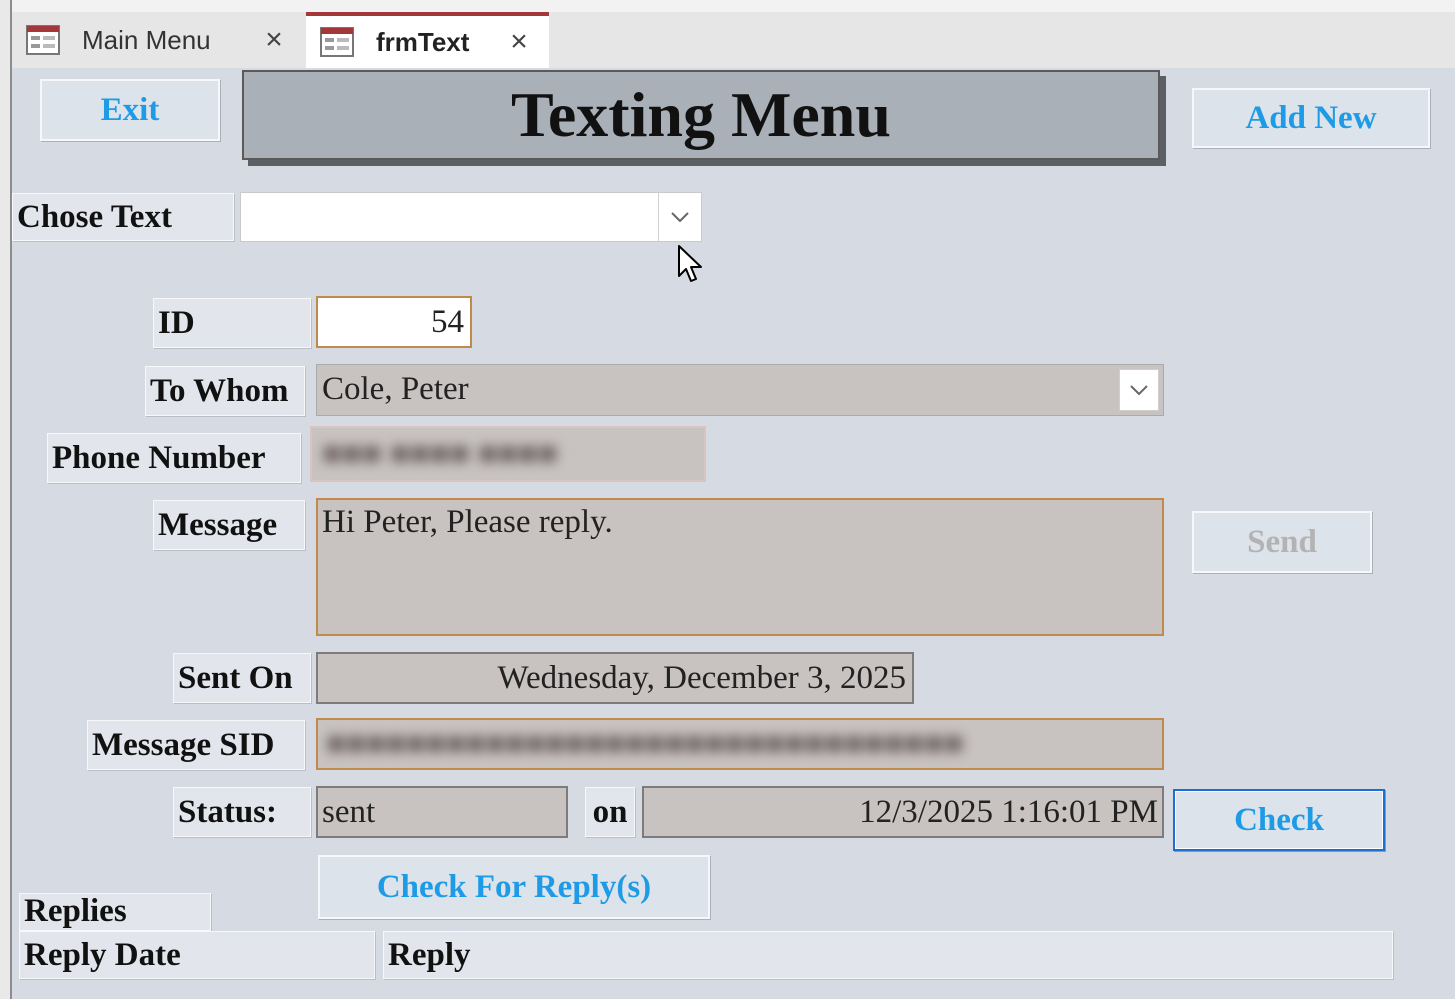  I want to click on phone-number-value: ■■■ ■■■■ ■■■■, so click(440, 453).